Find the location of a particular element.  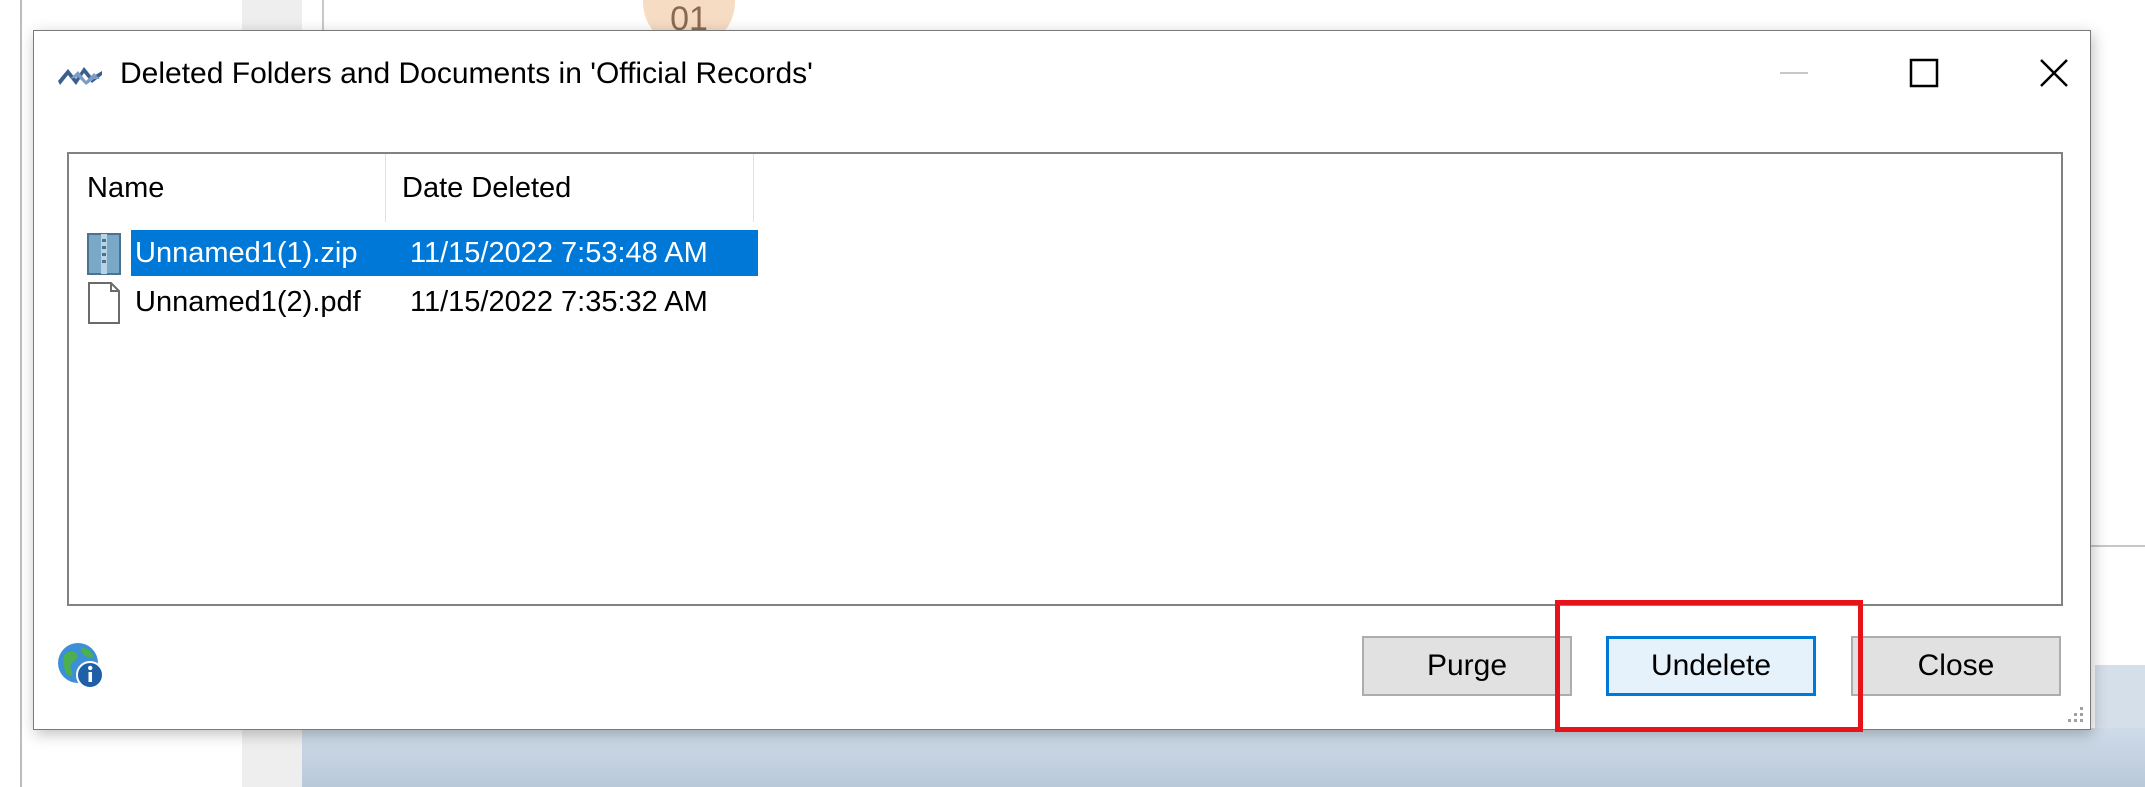

background-panel is located at coordinates (2120, 696).